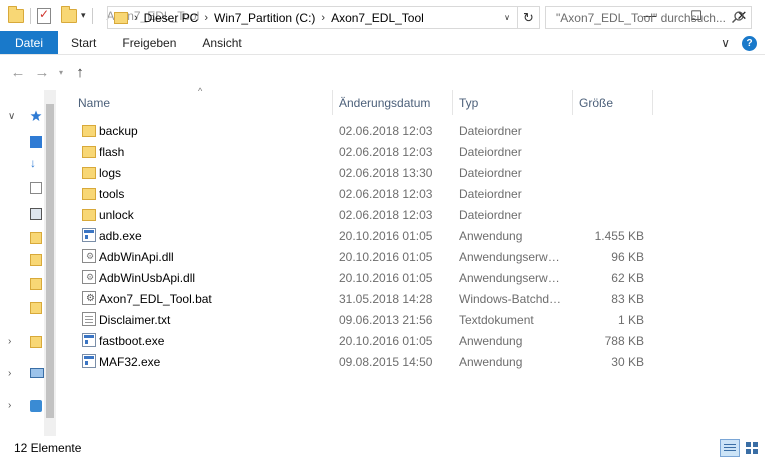 This screenshot has height=460, width=765. Describe the element at coordinates (730, 448) in the screenshot. I see `details-view-button` at that location.